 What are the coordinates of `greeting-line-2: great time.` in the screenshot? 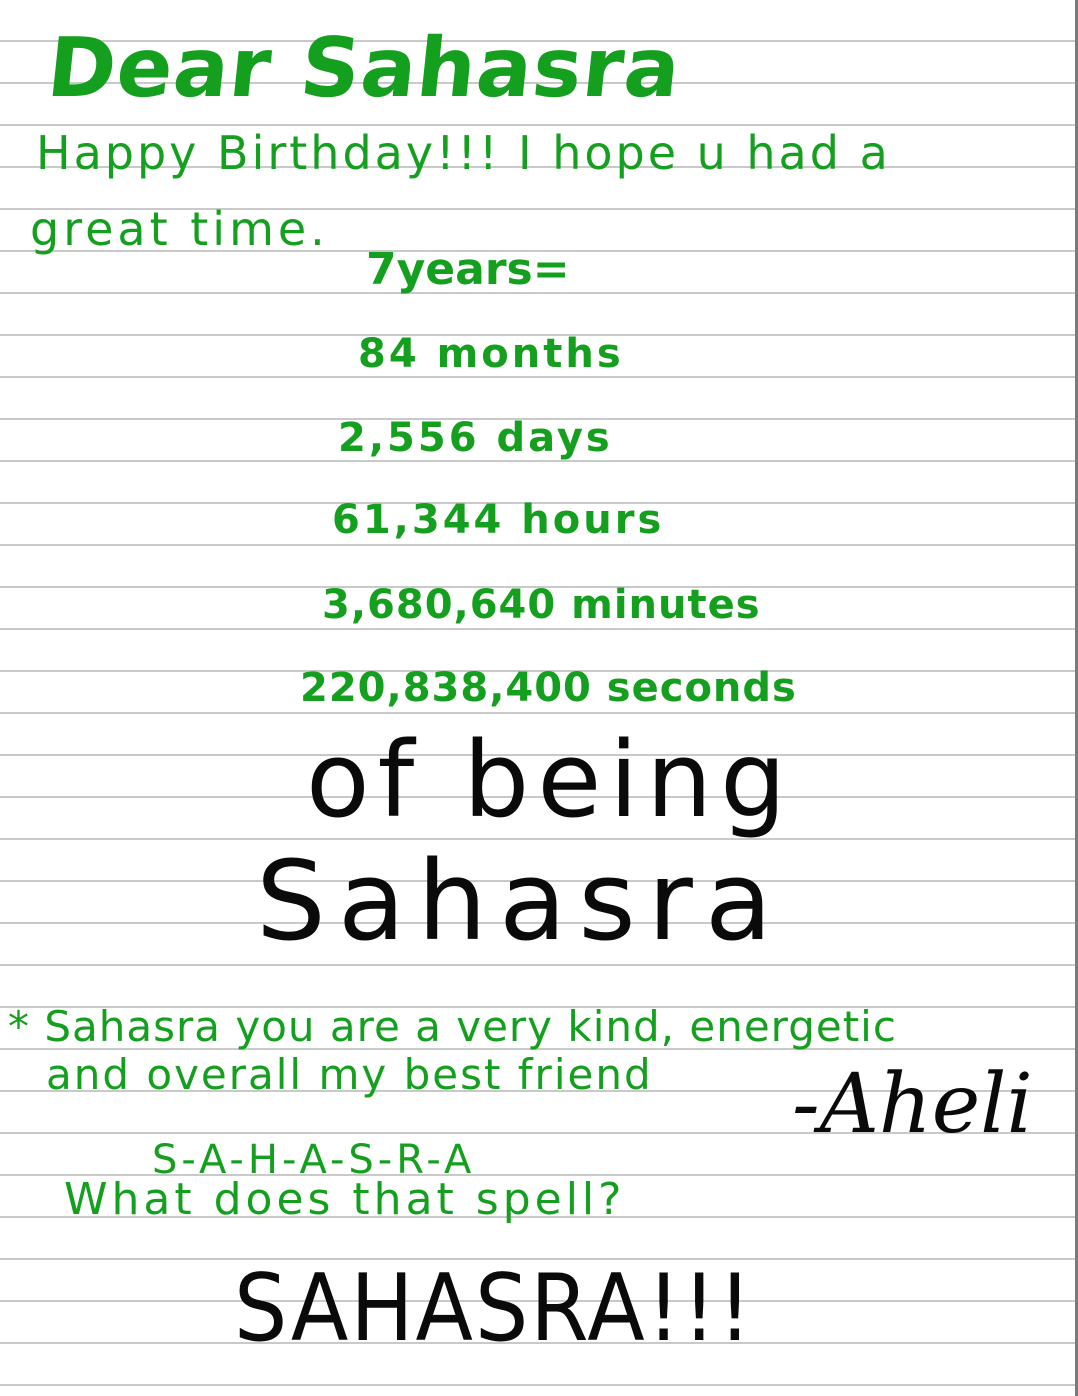 It's located at (179, 229).